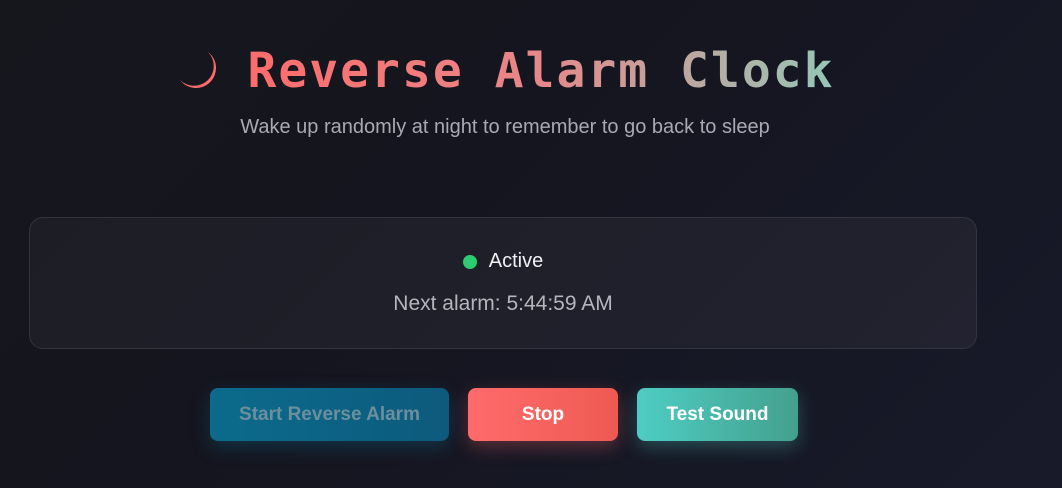 Image resolution: width=1062 pixels, height=488 pixels. I want to click on status-indicator-dot, so click(469, 261).